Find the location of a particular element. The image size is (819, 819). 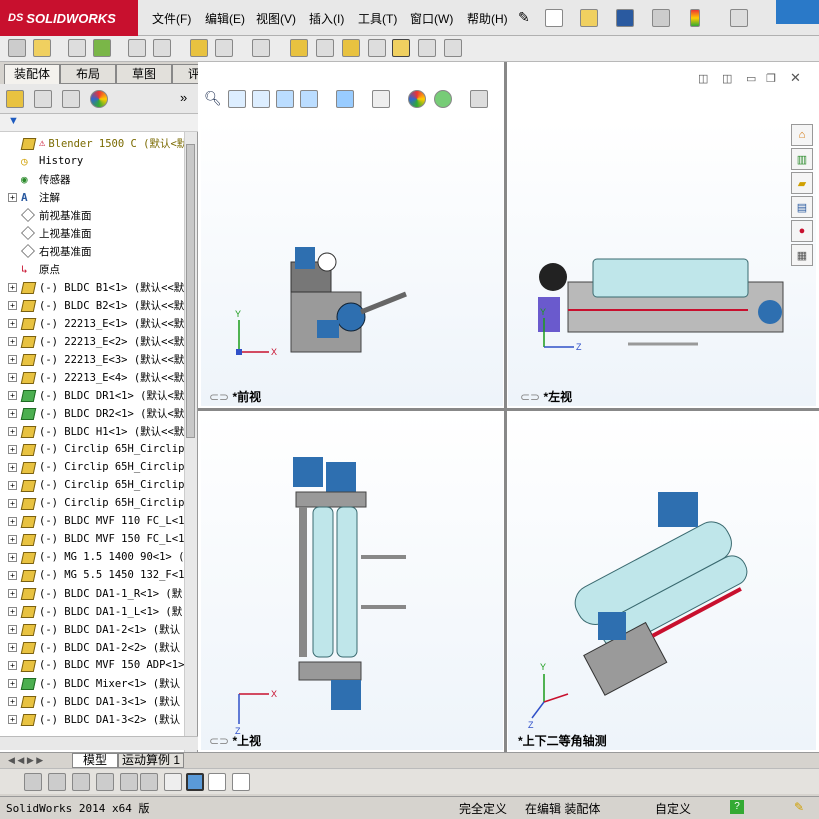

custom-properties-icon: ▦ is located at coordinates (802, 255).